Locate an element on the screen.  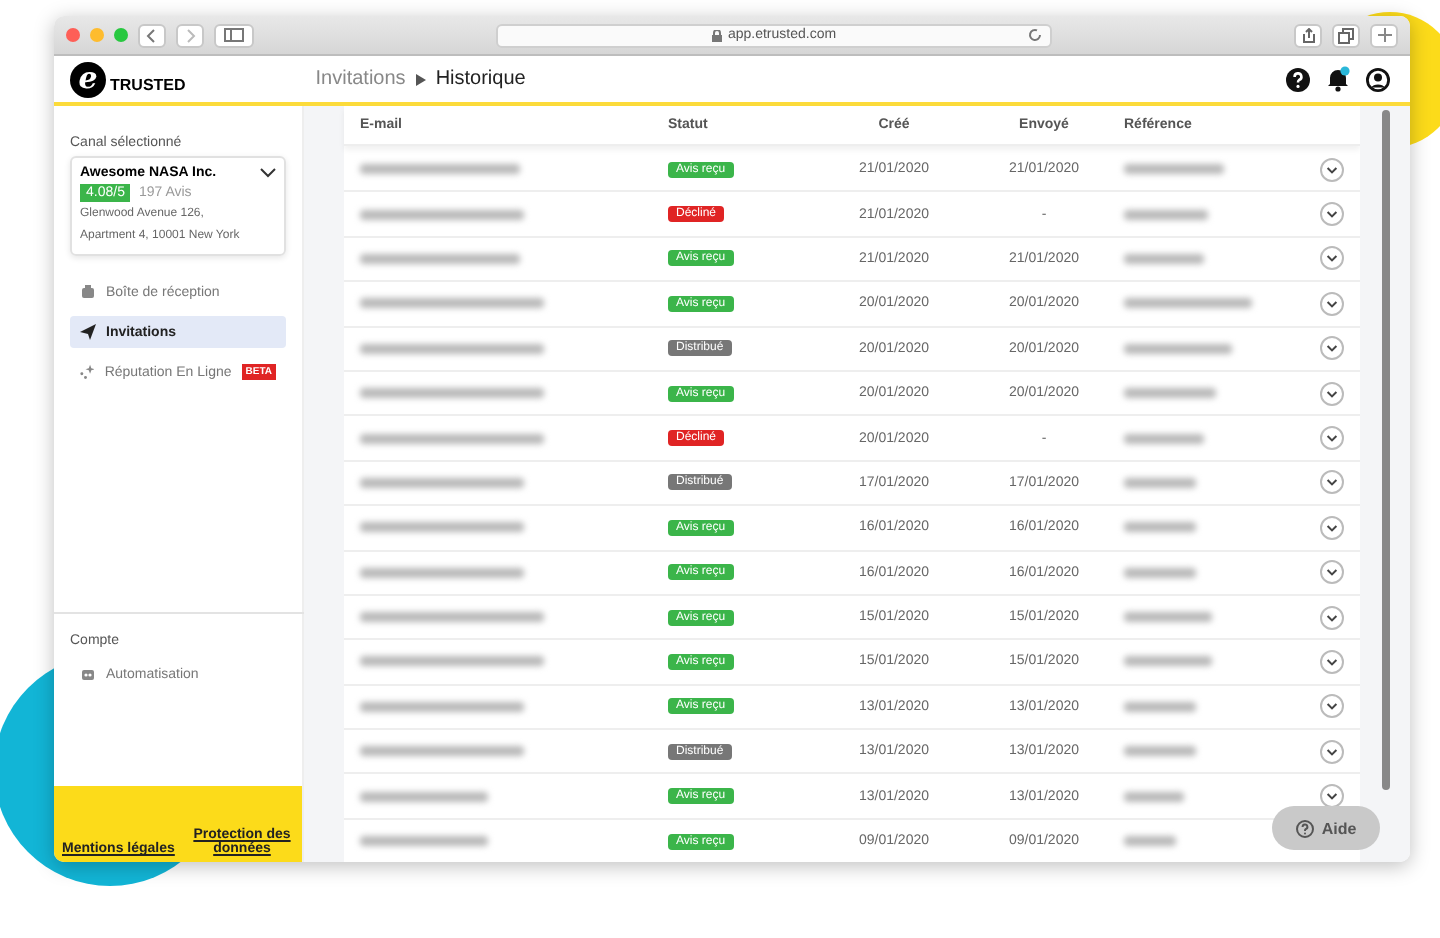
chevron-right-icon is located at coordinates (190, 35).